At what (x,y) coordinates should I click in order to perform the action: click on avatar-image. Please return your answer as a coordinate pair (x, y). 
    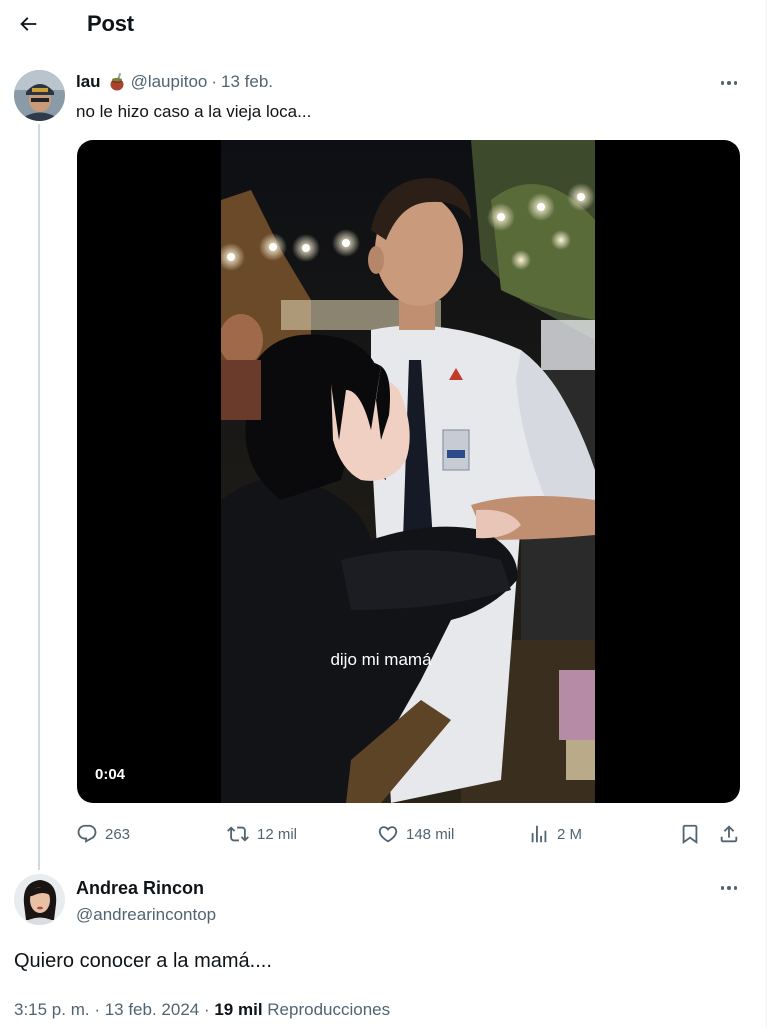
    Looking at the image, I should click on (39, 95).